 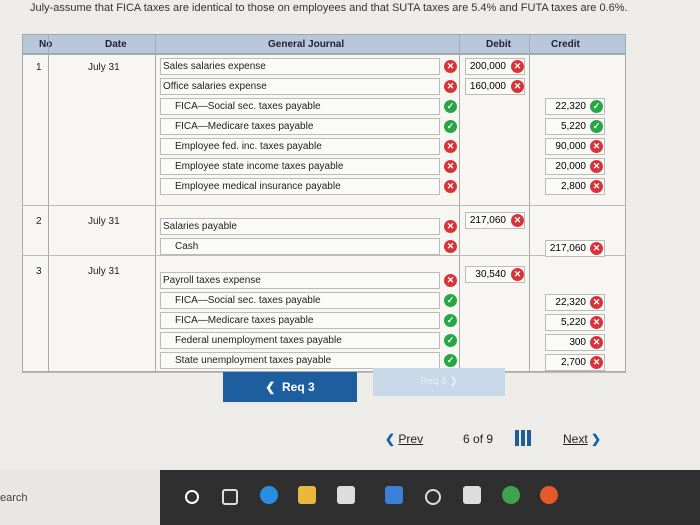 What do you see at coordinates (214, 66) in the screenshot?
I see `account-name: Sales salaries expense` at bounding box center [214, 66].